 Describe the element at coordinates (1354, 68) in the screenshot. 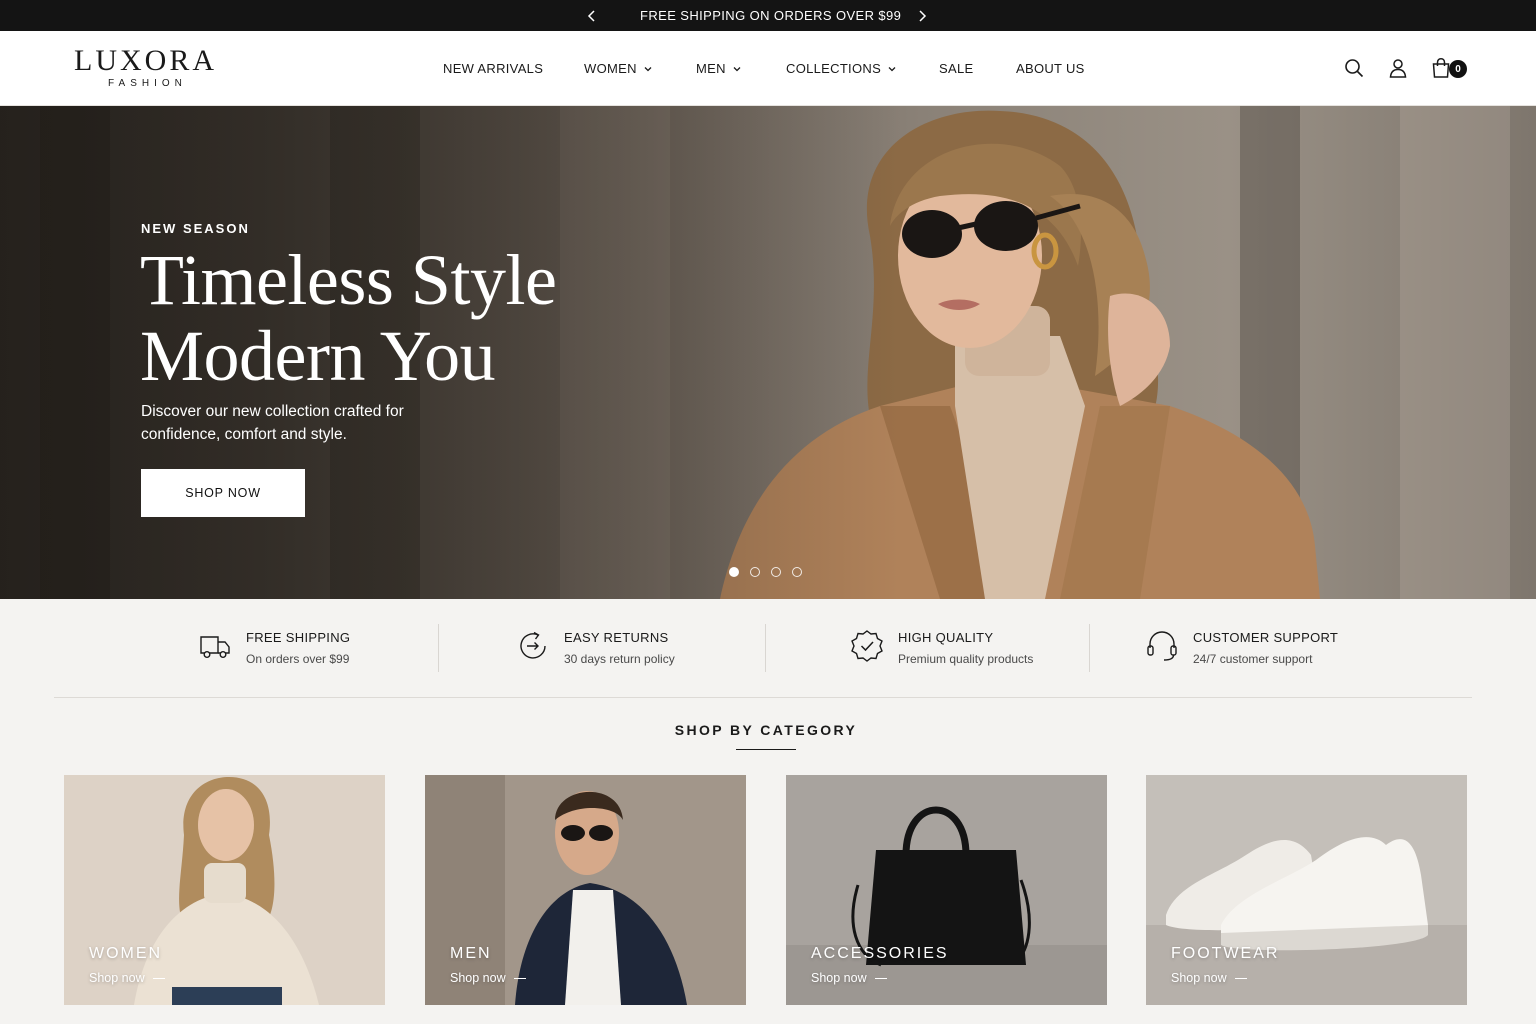

I see `search-icon` at that location.